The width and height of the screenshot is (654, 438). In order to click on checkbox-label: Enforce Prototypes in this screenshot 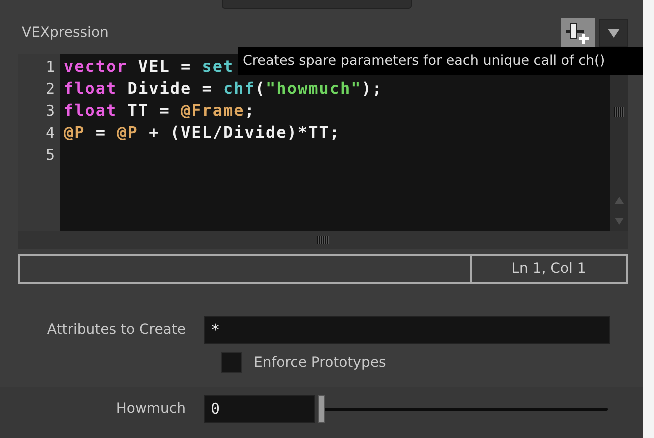, I will do `click(320, 362)`.